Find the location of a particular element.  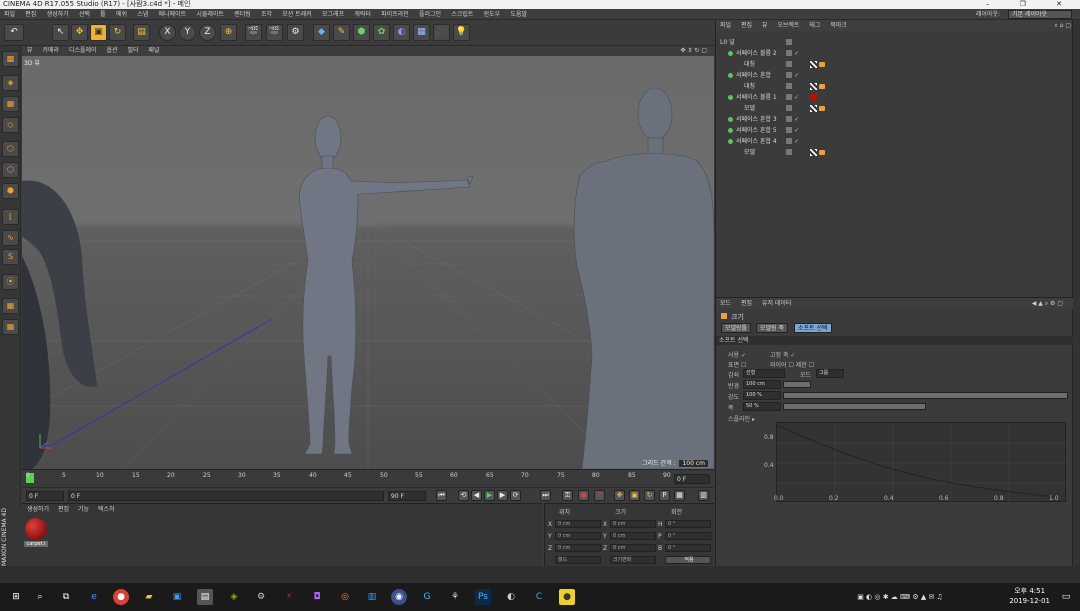

rotation-b-field: 0 ° is located at coordinates (688, 548).